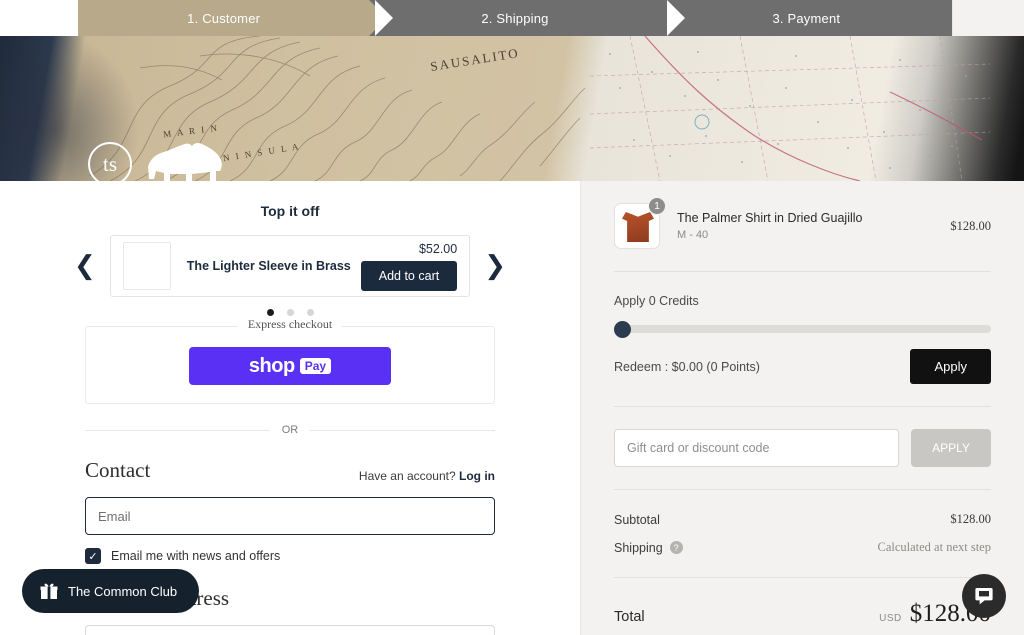  What do you see at coordinates (438, 248) in the screenshot?
I see `upsell-product-price: $52.00` at bounding box center [438, 248].